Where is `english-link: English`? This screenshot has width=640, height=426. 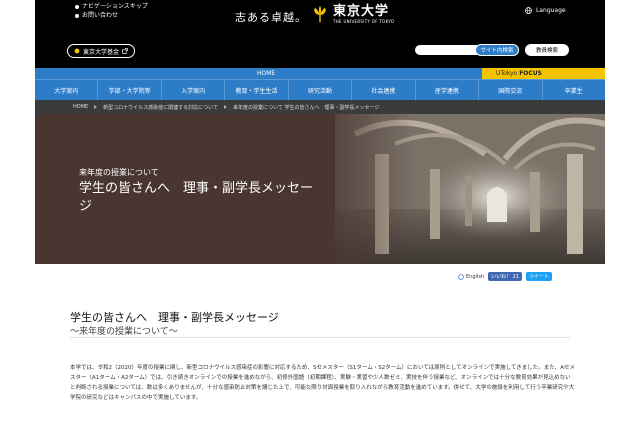 english-link: English is located at coordinates (471, 277).